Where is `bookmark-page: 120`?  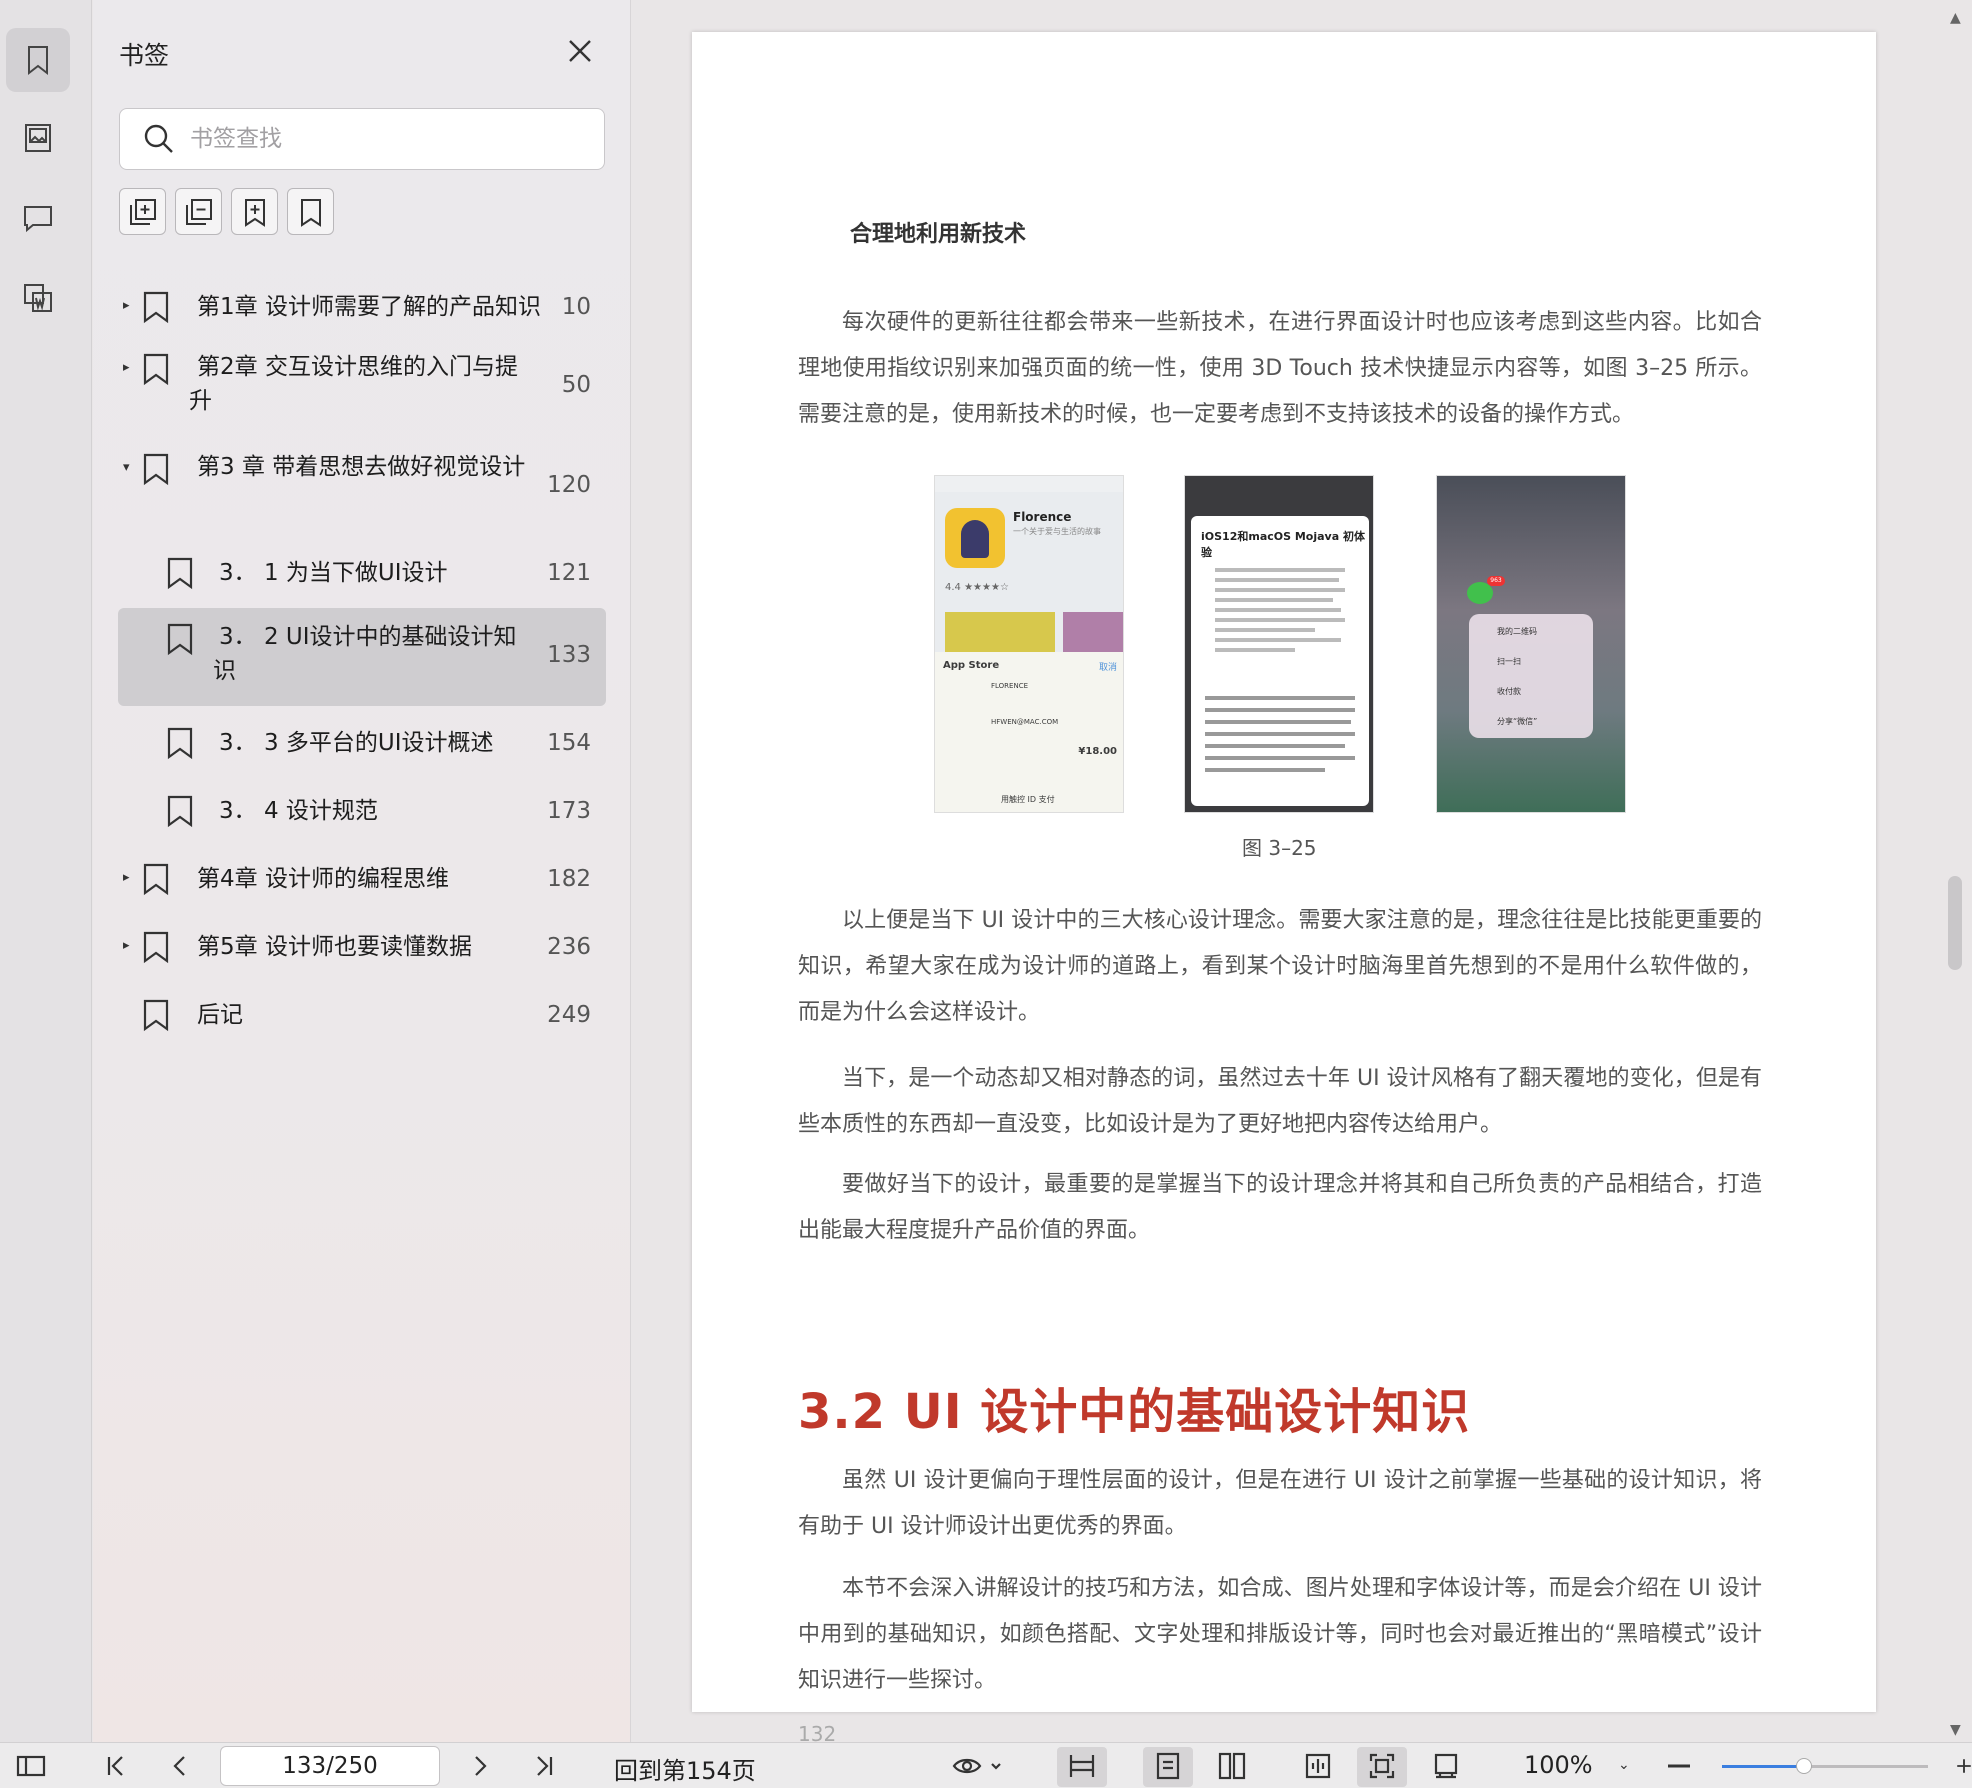 bookmark-page: 120 is located at coordinates (569, 485).